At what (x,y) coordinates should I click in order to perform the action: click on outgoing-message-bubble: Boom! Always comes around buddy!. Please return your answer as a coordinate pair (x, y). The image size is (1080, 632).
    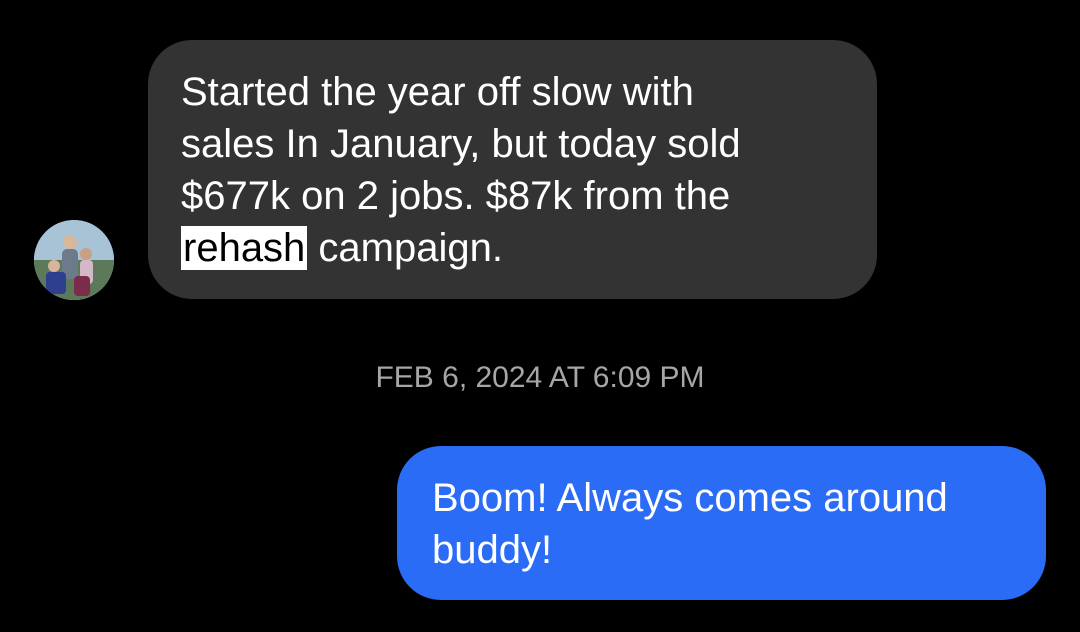
    Looking at the image, I should click on (721, 523).